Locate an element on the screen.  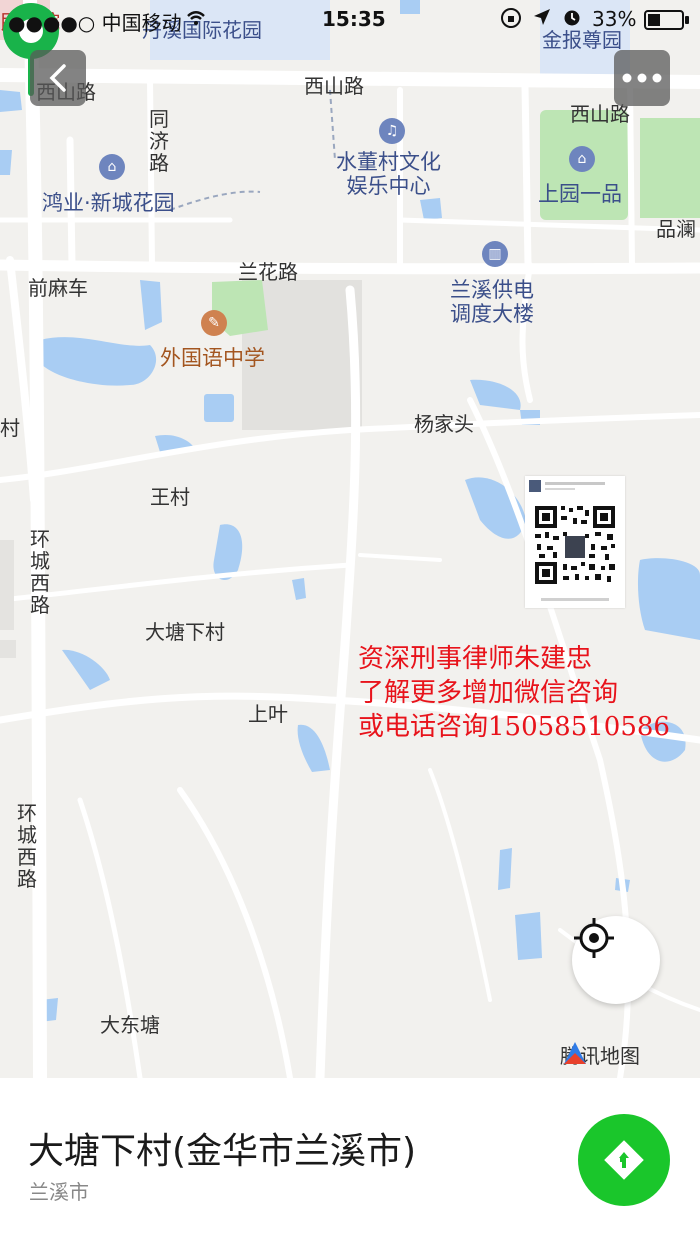
poi-foreign-school: 外国语中学 is located at coordinates (212, 358).